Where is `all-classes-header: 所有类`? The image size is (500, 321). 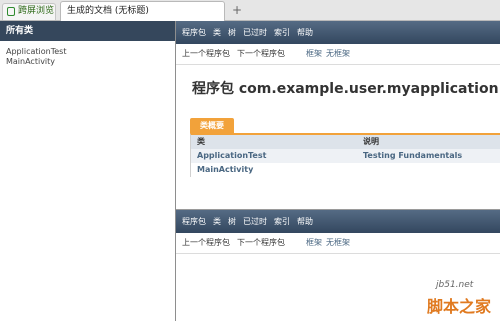
all-classes-header: 所有类 is located at coordinates (87, 31).